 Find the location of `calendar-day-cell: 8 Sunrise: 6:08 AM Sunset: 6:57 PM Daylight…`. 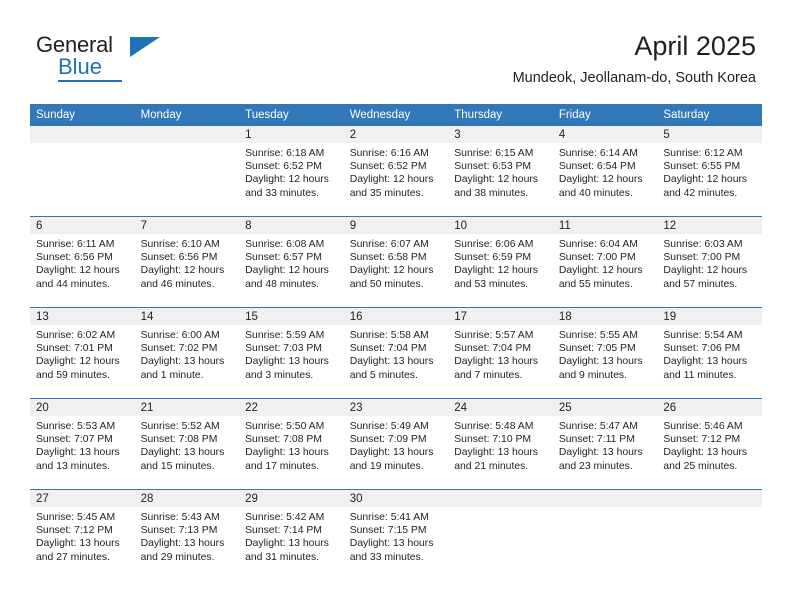

calendar-day-cell: 8 Sunrise: 6:08 AM Sunset: 6:57 PM Daylight… is located at coordinates (291, 262).